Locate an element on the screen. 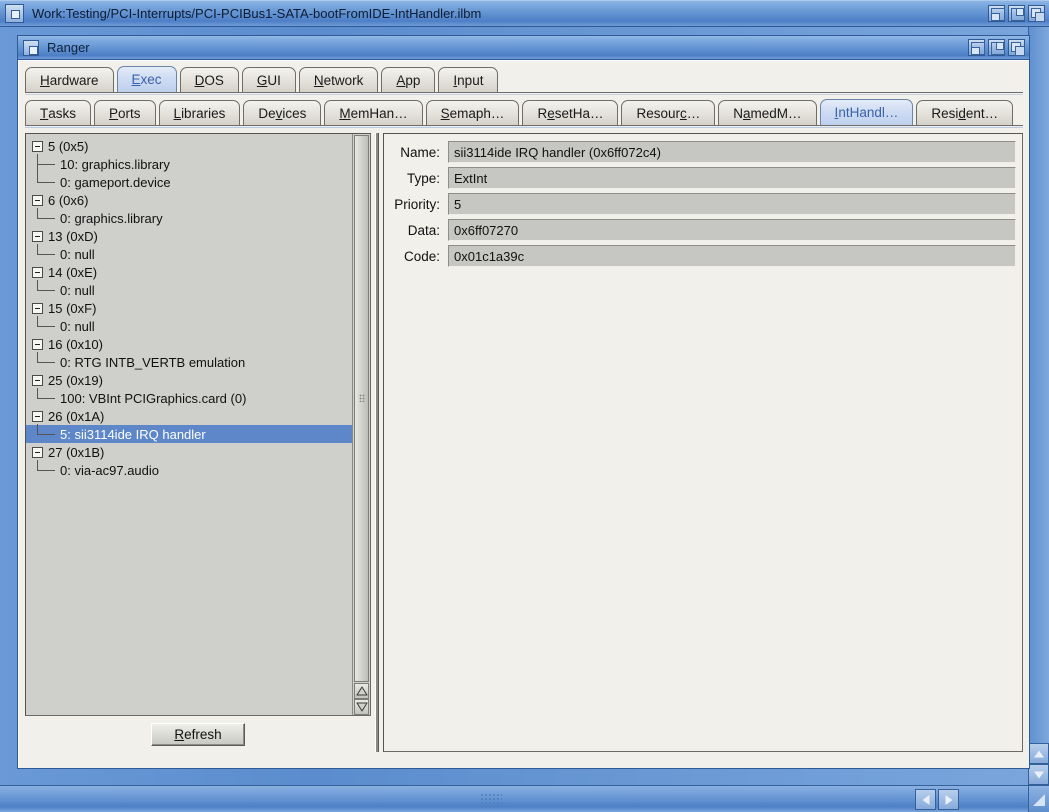 This screenshot has width=1049, height=812. tab-label-pre: R is located at coordinates (542, 113).